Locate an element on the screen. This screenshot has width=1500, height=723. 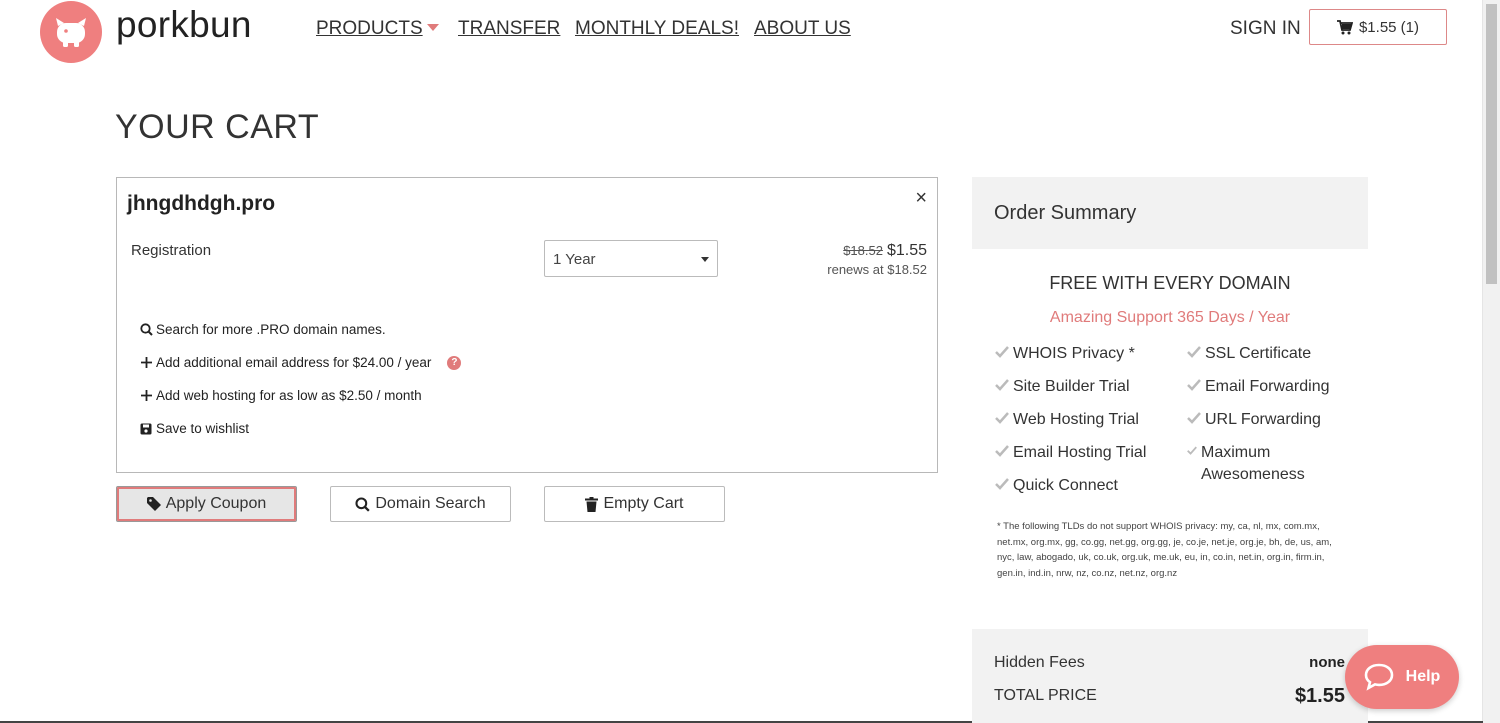
porkbun-logo-icon is located at coordinates (71, 32).